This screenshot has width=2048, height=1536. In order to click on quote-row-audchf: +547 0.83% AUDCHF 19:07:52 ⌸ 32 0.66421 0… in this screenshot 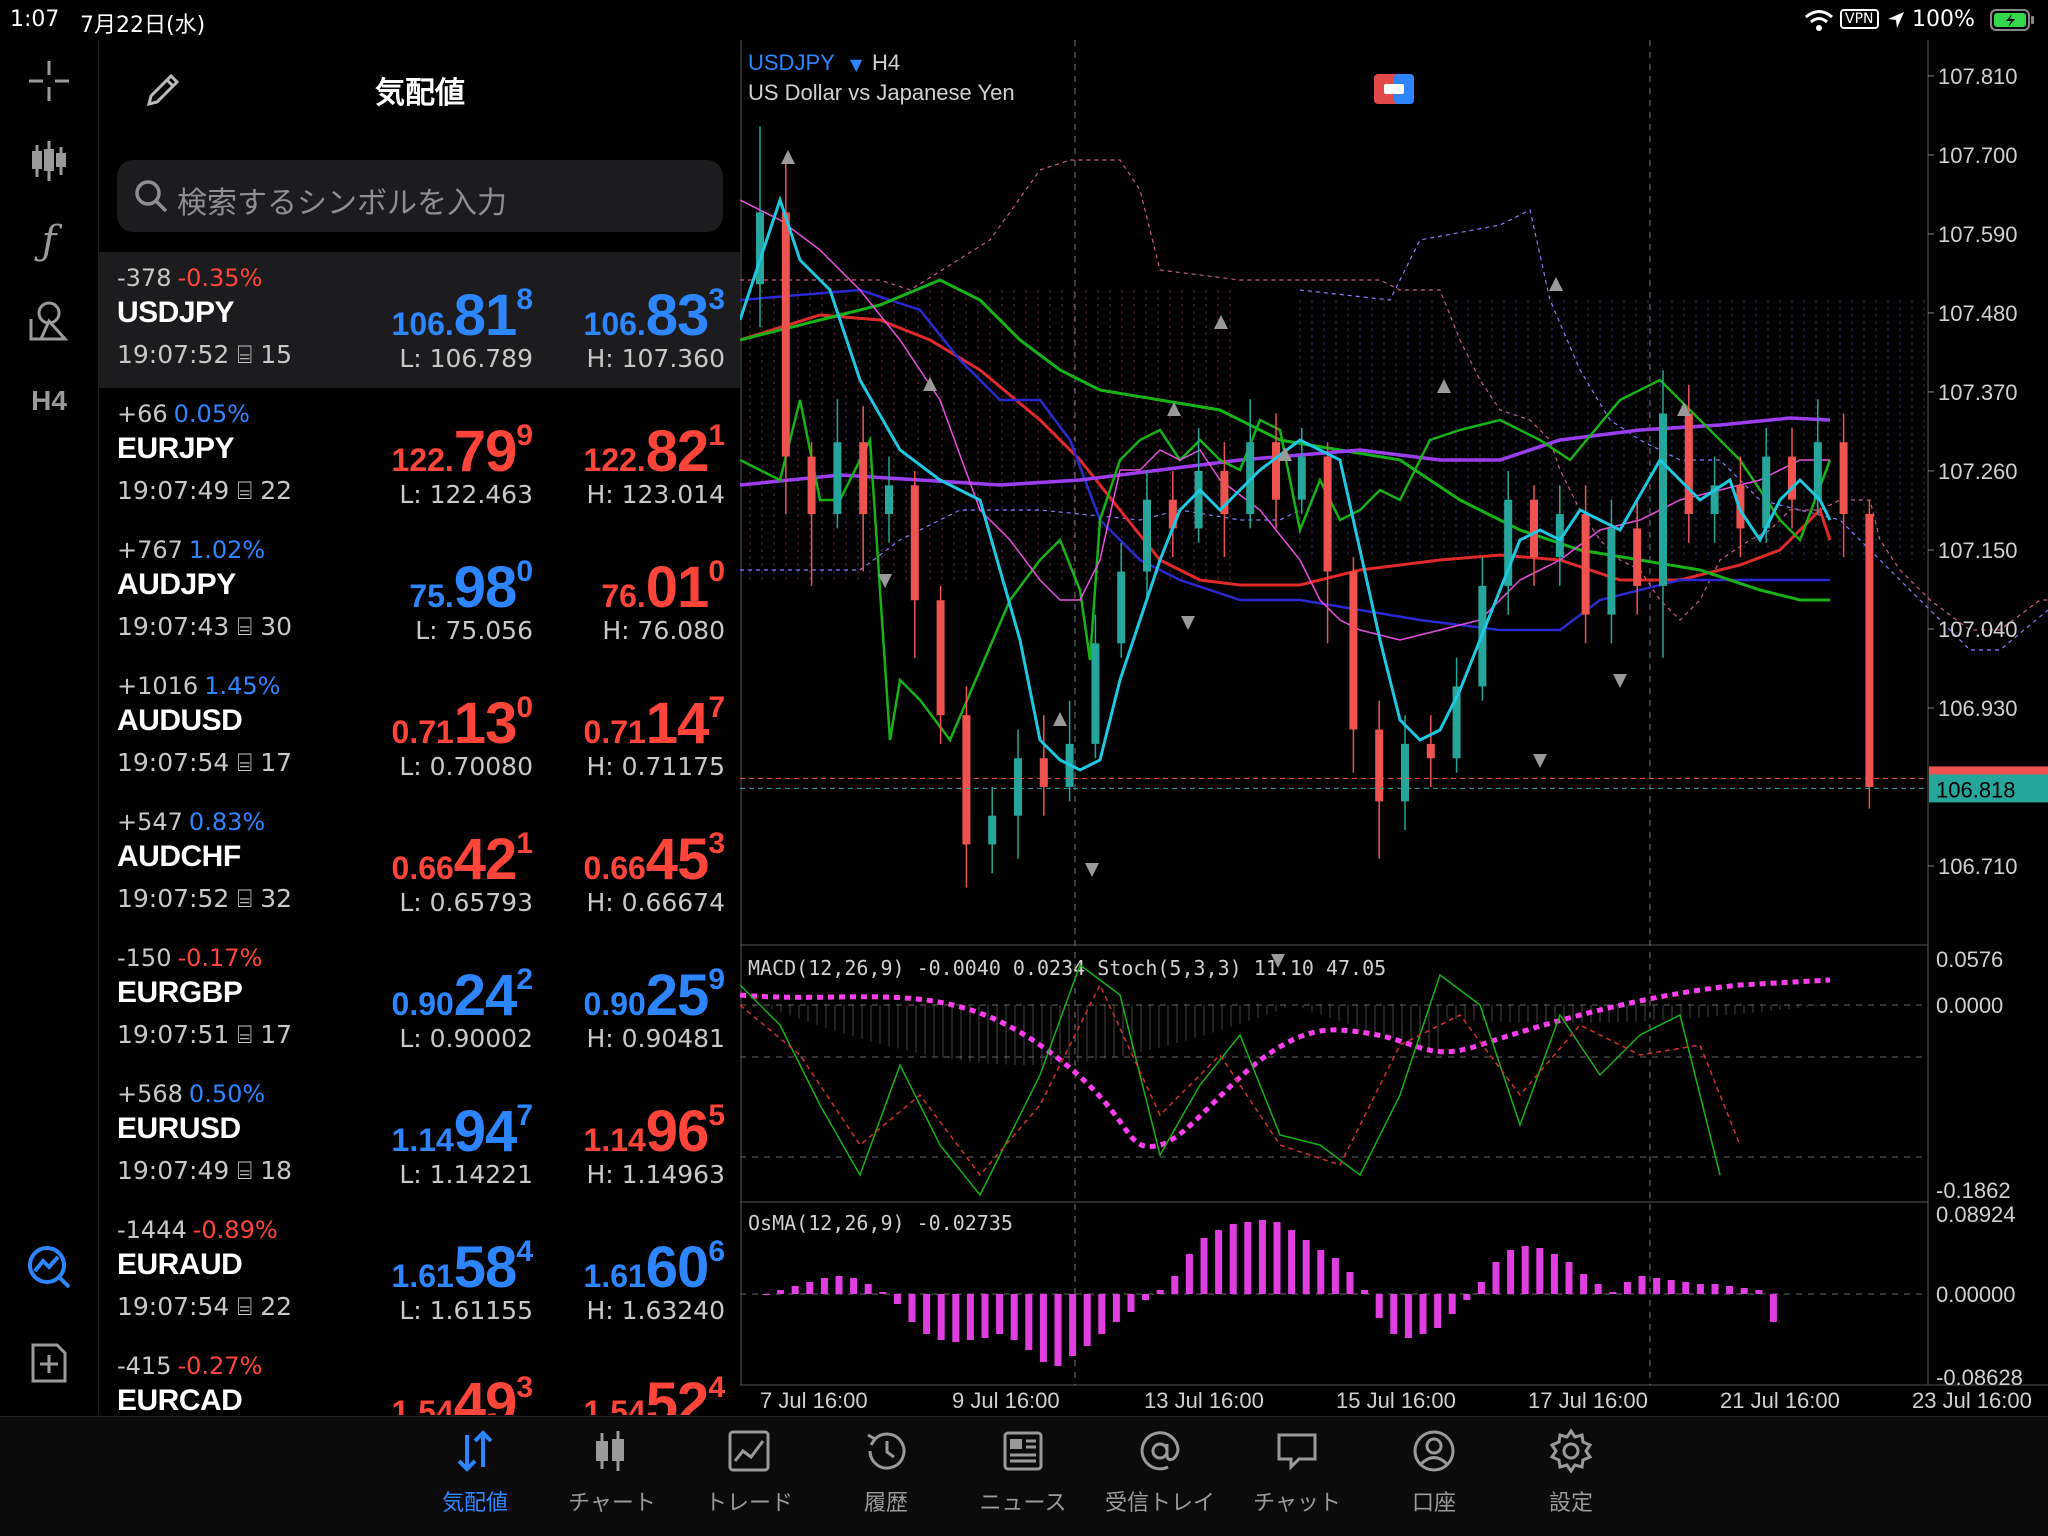, I will do `click(419, 864)`.